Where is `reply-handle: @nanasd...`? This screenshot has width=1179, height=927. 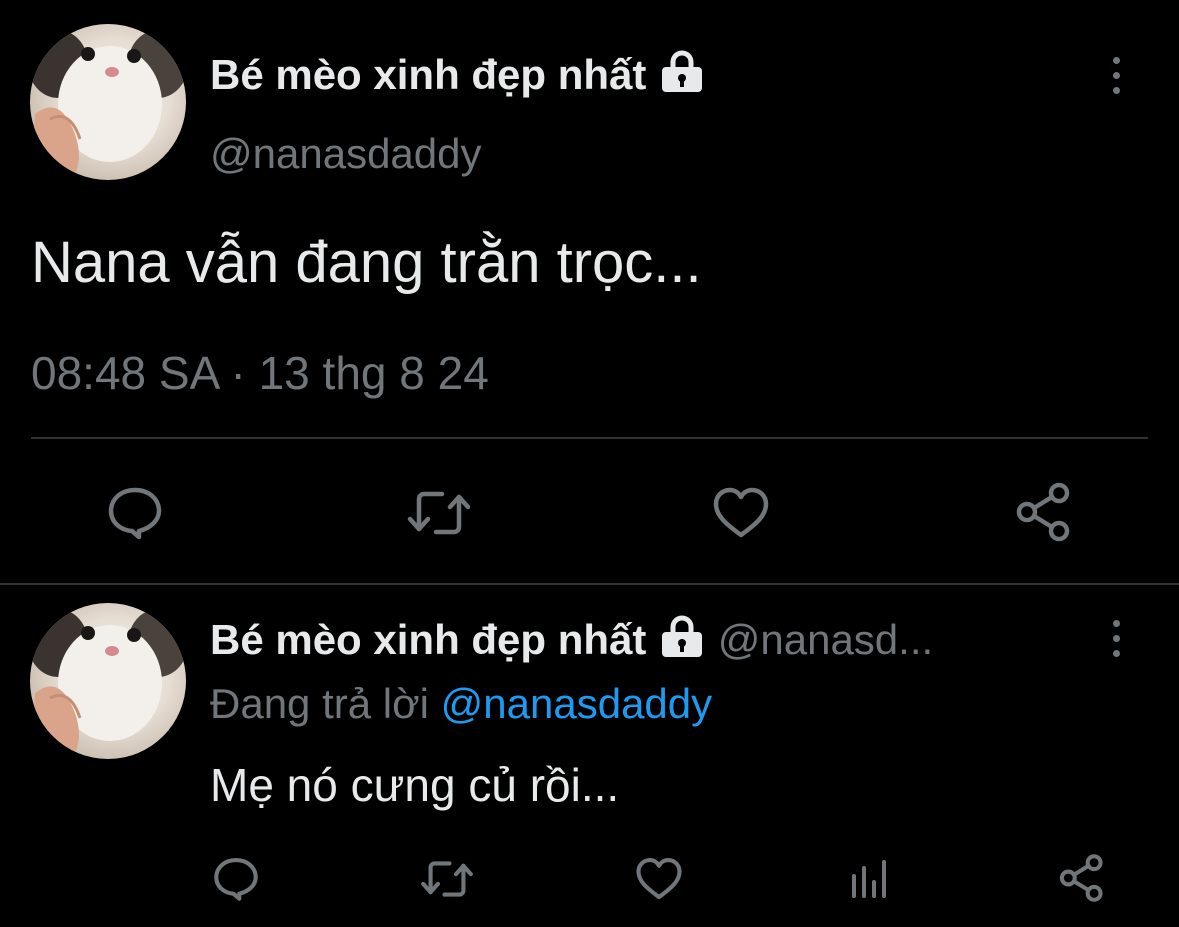
reply-handle: @nanasd... is located at coordinates (825, 639).